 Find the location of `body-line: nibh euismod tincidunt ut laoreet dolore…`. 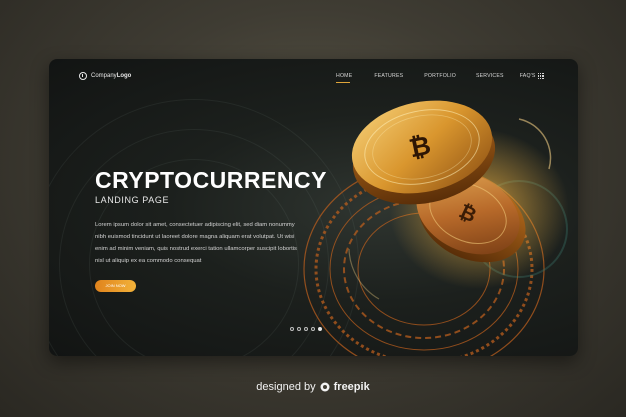

body-line: nibh euismod tincidunt ut laoreet dolore… is located at coordinates (195, 237).